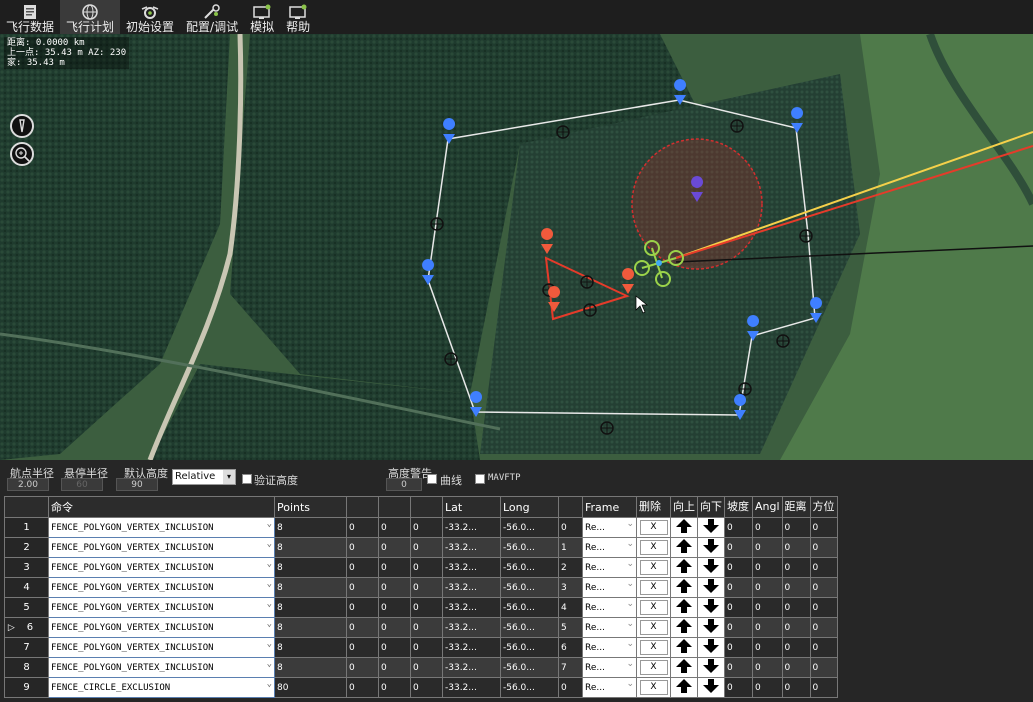  Describe the element at coordinates (310, 507) in the screenshot. I see `col-points: Points` at that location.